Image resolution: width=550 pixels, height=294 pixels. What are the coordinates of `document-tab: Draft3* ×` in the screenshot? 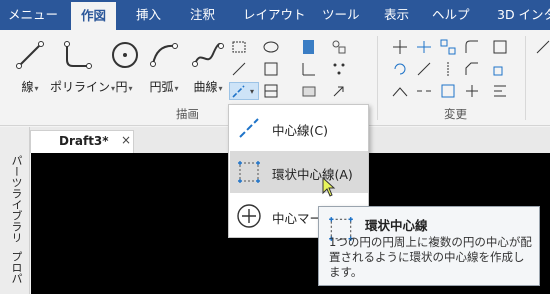 It's located at (82, 141).